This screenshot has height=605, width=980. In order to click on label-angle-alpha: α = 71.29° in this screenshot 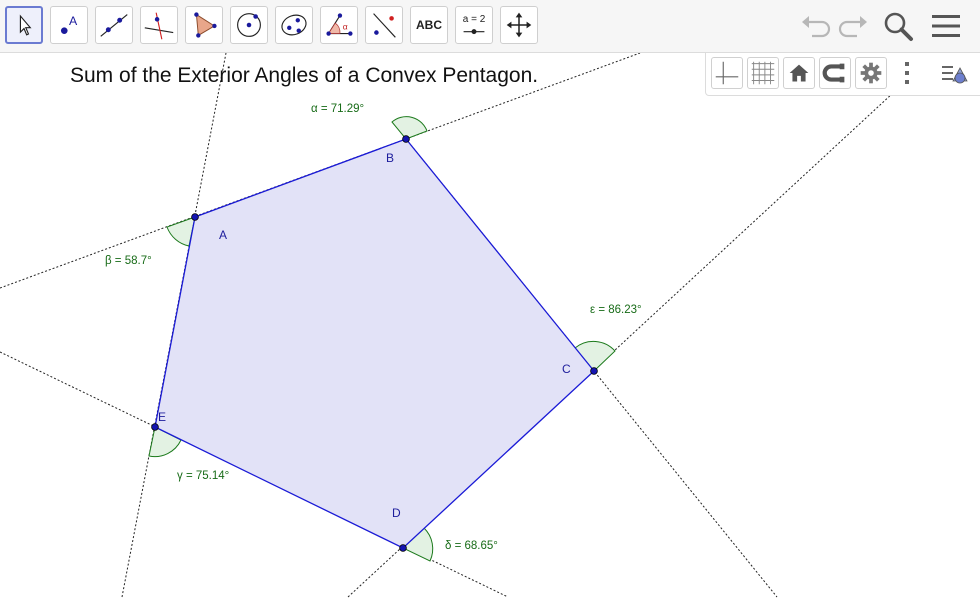, I will do `click(337, 109)`.